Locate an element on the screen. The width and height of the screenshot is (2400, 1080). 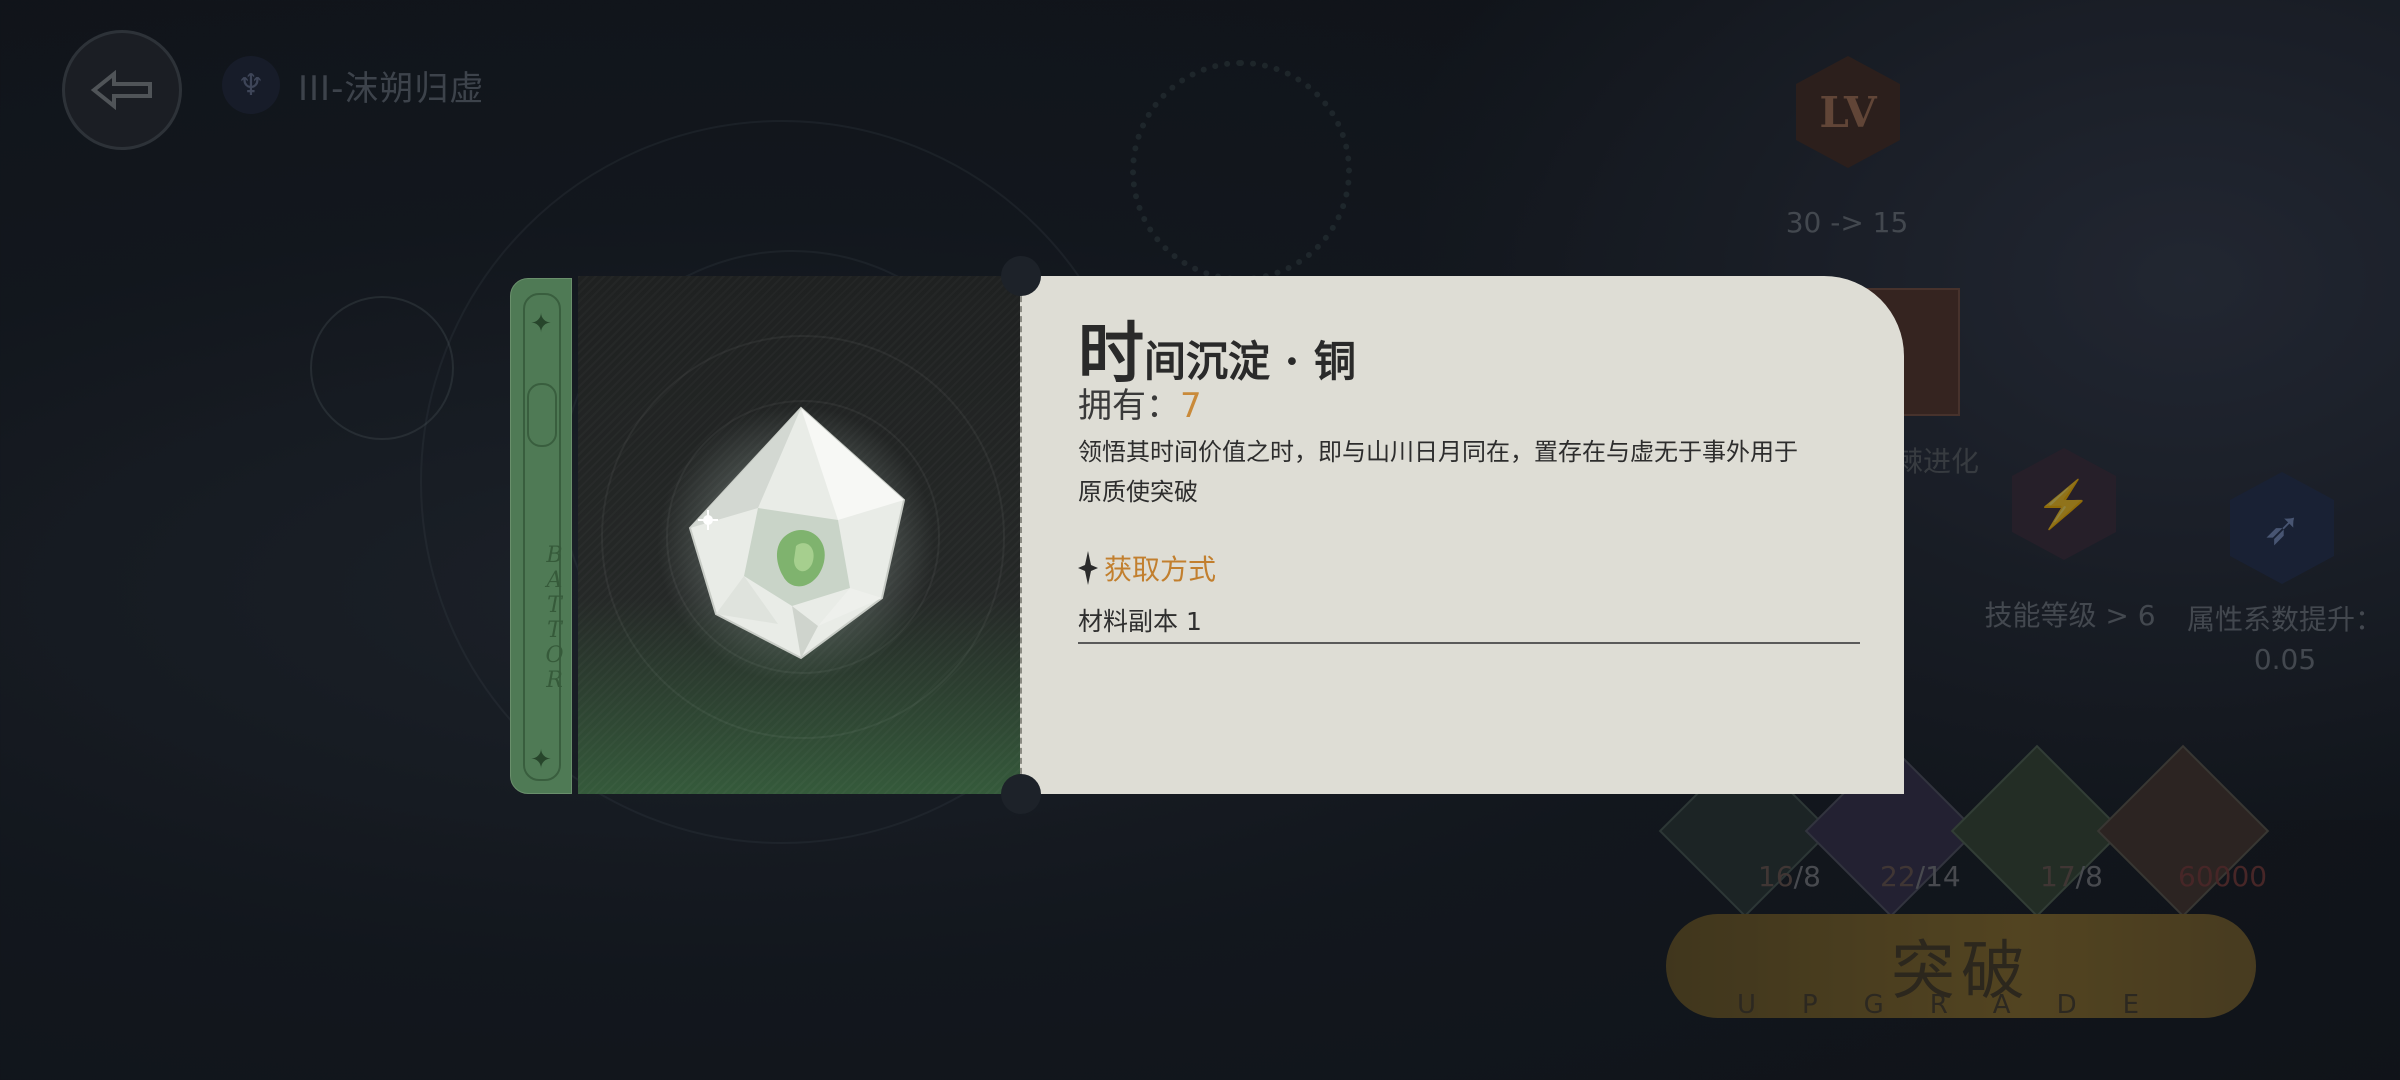
owned-count-row: 拥有：7 is located at coordinates (1140, 402).